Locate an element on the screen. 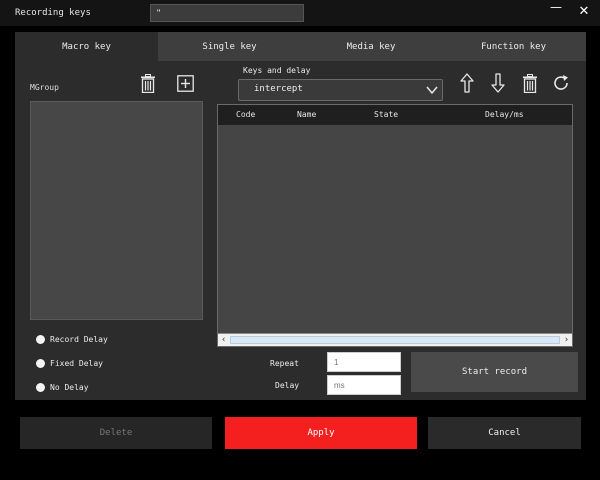 The width and height of the screenshot is (600, 480). tab-single-key: Single key is located at coordinates (229, 46).